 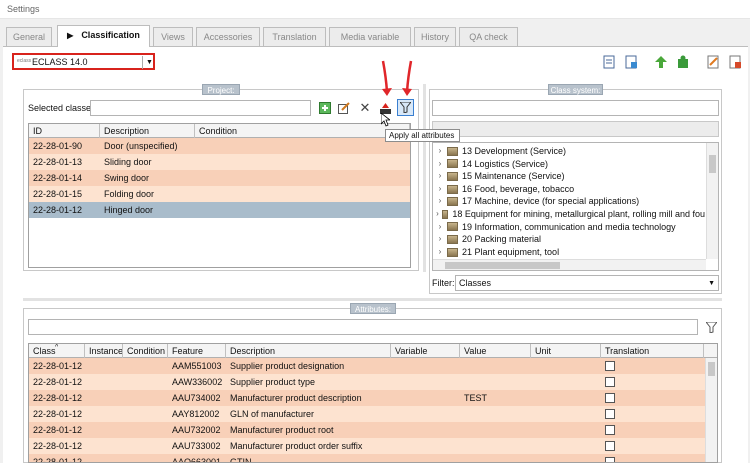 I want to click on selected-classes-input, so click(x=200, y=108).